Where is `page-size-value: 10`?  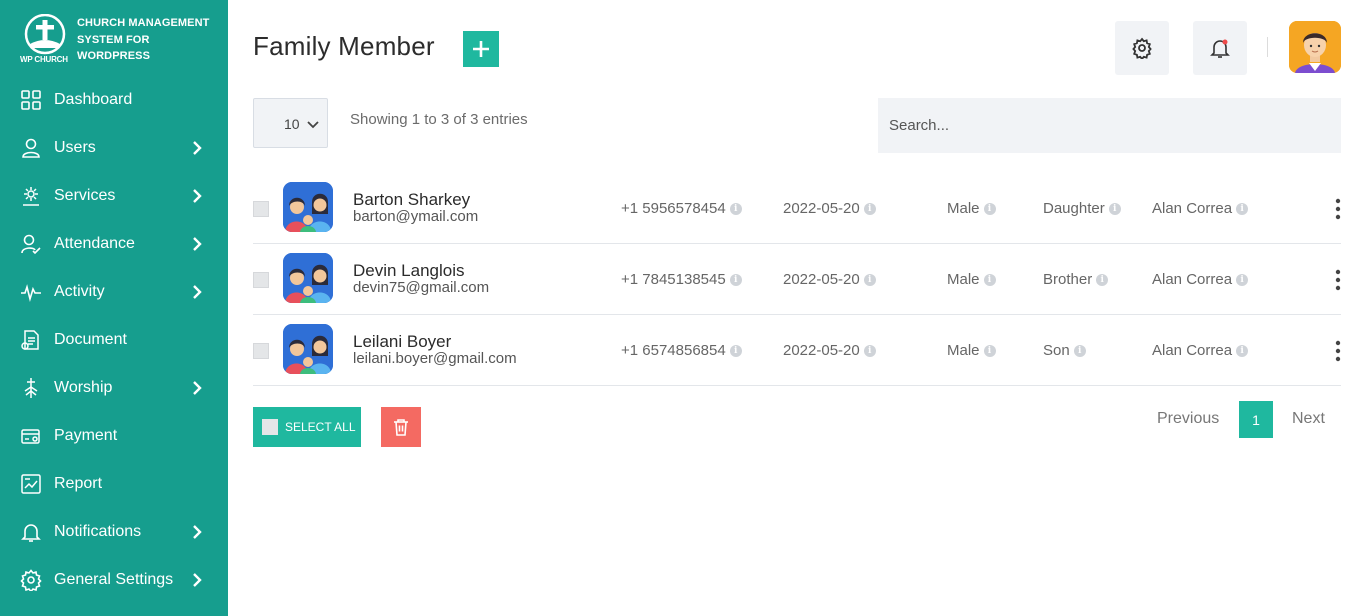 page-size-value: 10 is located at coordinates (292, 124).